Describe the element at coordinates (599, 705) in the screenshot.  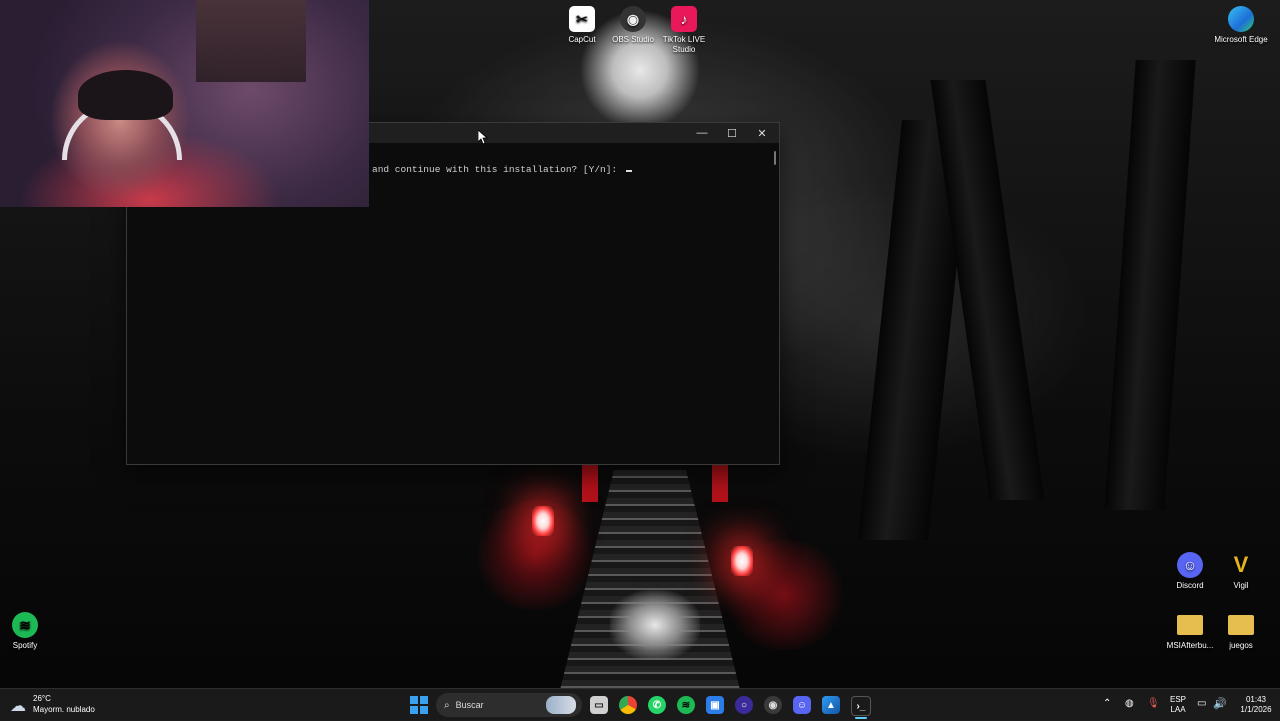
I see `task-view-button: ▭` at that location.